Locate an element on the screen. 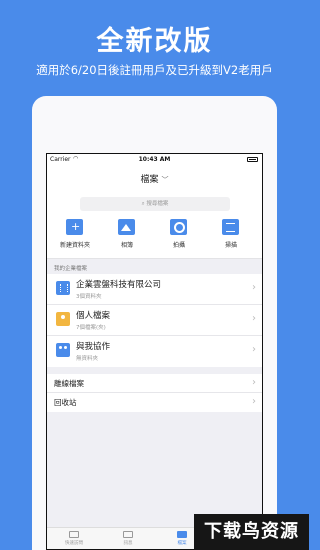 Image resolution: width=320 pixels, height=550 pixels. message-icon is located at coordinates (128, 534).